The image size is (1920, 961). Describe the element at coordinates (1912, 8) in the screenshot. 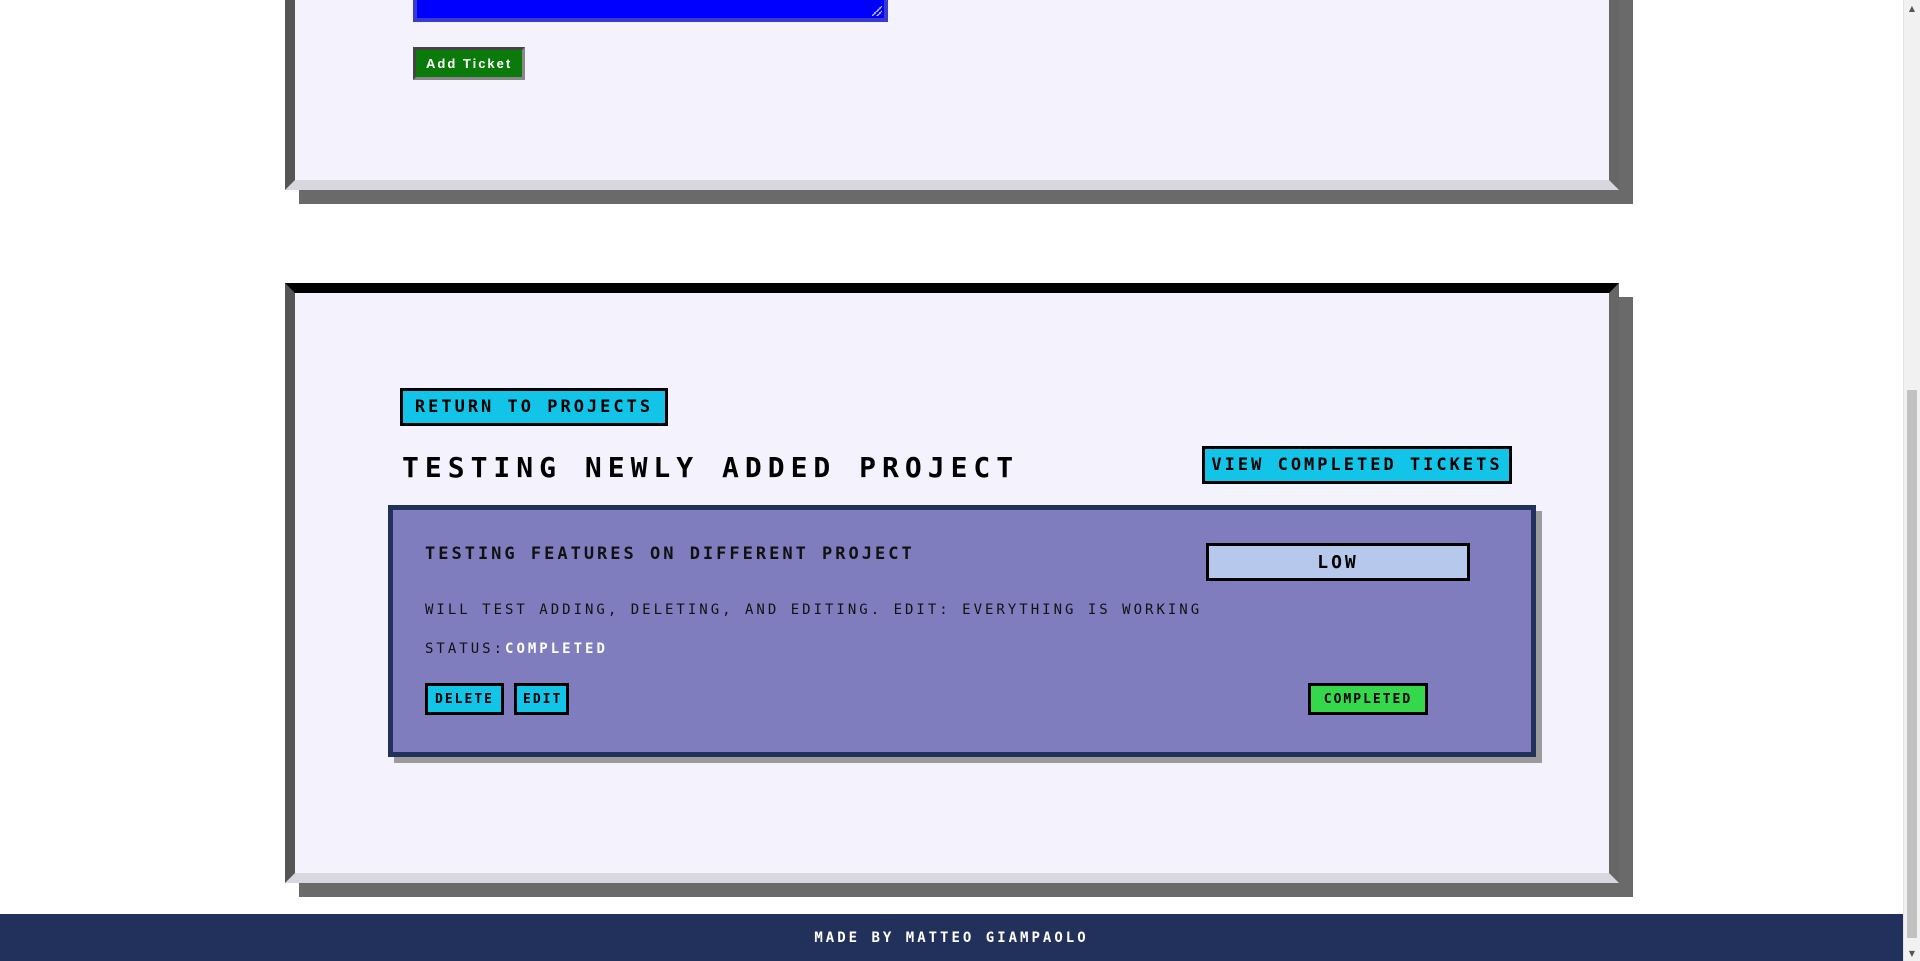

I see `scroll-up-arrow-icon: ▲` at that location.